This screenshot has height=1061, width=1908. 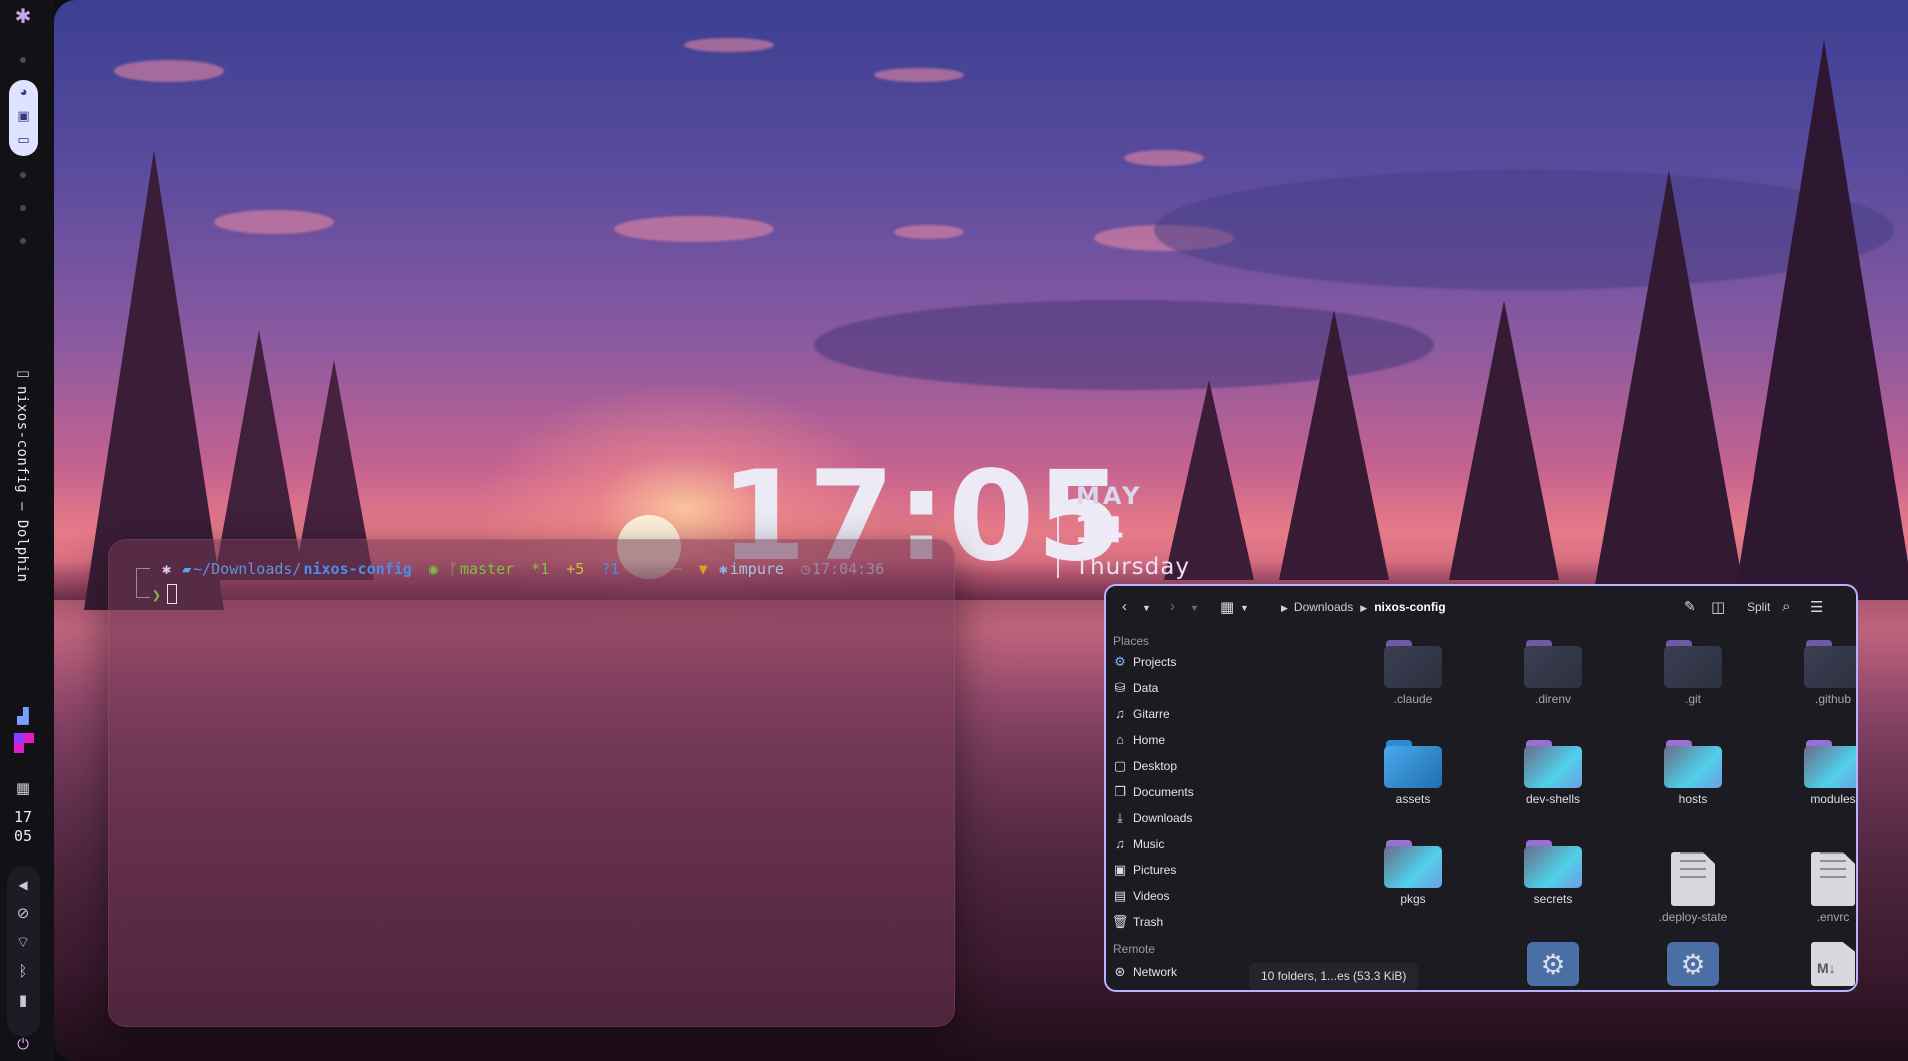 What do you see at coordinates (172, 594) in the screenshot?
I see `text-cursor` at bounding box center [172, 594].